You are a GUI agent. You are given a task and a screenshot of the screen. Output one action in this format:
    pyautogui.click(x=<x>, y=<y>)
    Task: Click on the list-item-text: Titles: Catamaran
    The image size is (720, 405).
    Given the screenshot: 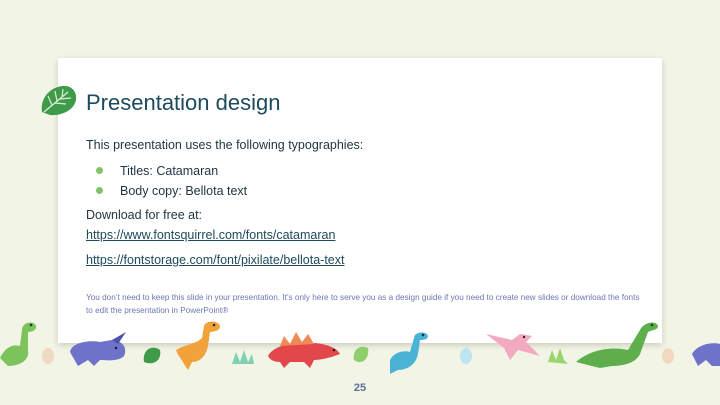 What is the action you would take?
    pyautogui.click(x=169, y=171)
    